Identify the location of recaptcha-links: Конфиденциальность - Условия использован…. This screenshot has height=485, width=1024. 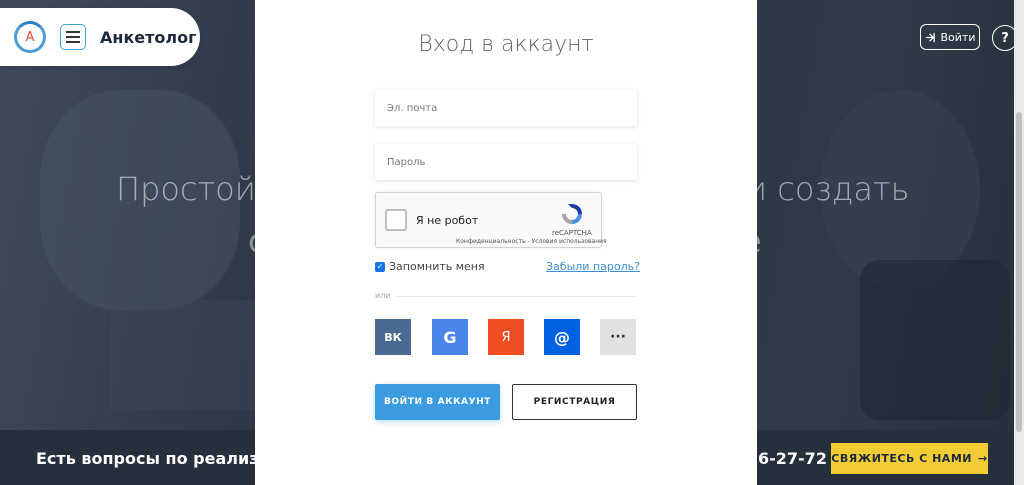
(531, 241).